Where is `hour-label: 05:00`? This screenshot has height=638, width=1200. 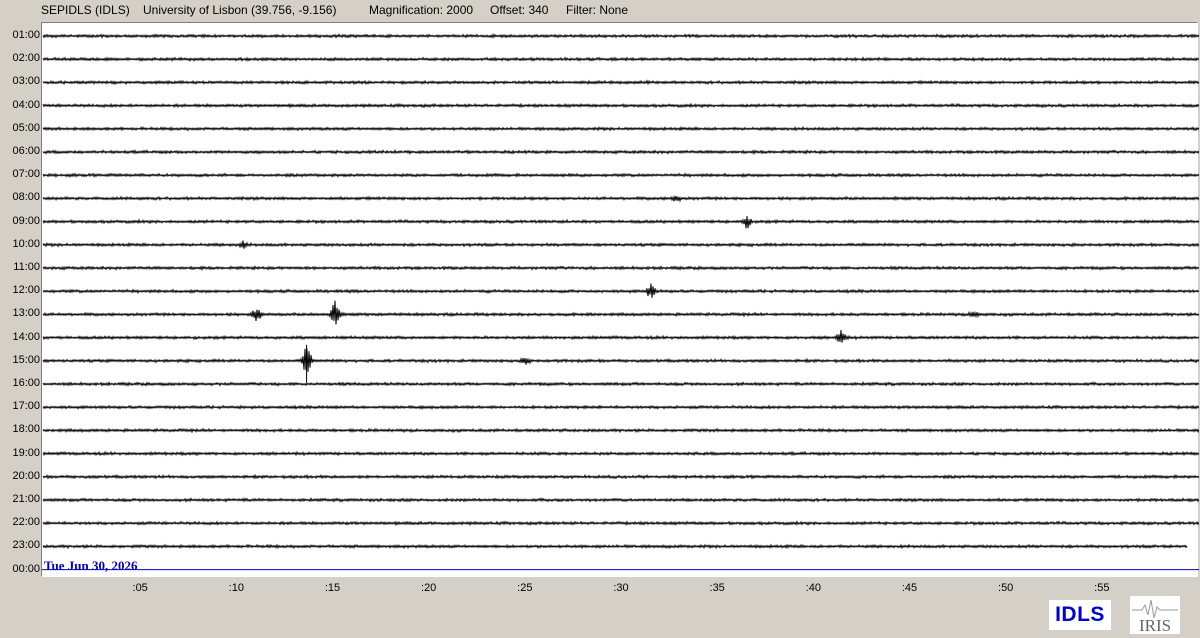
hour-label: 05:00 is located at coordinates (26, 127).